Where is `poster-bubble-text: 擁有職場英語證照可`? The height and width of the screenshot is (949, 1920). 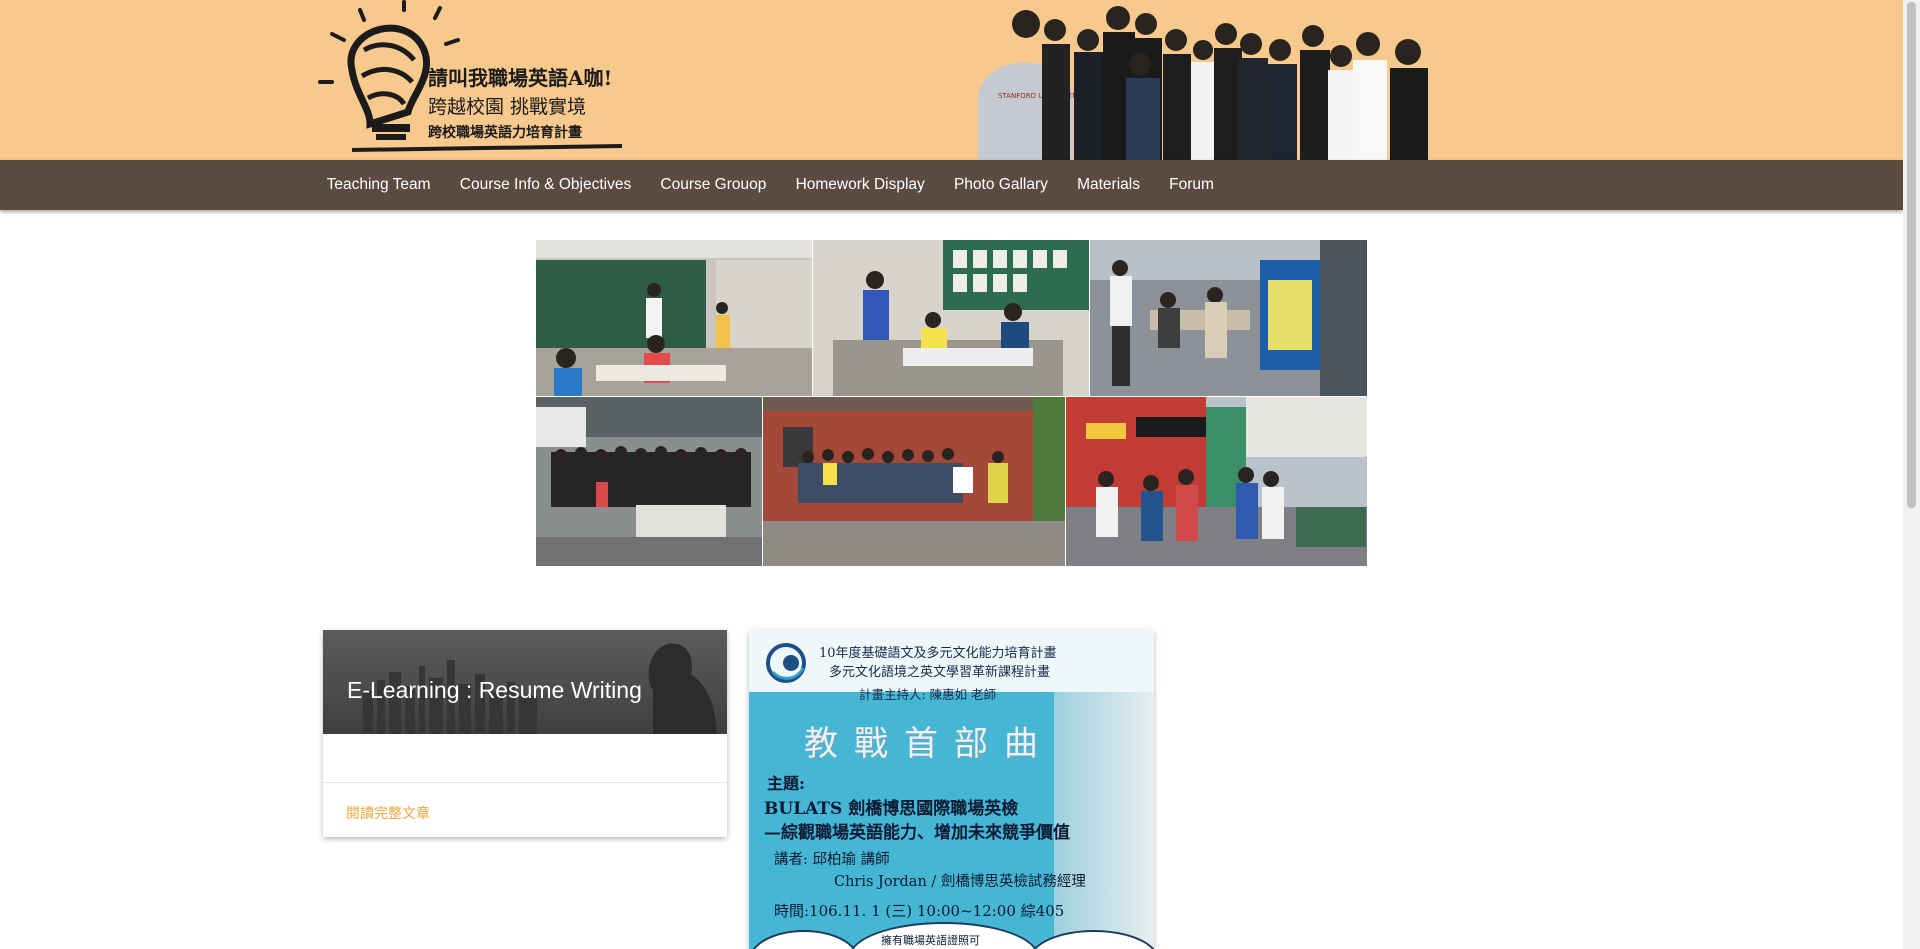 poster-bubble-text: 擁有職場英語證照可 is located at coordinates (930, 940).